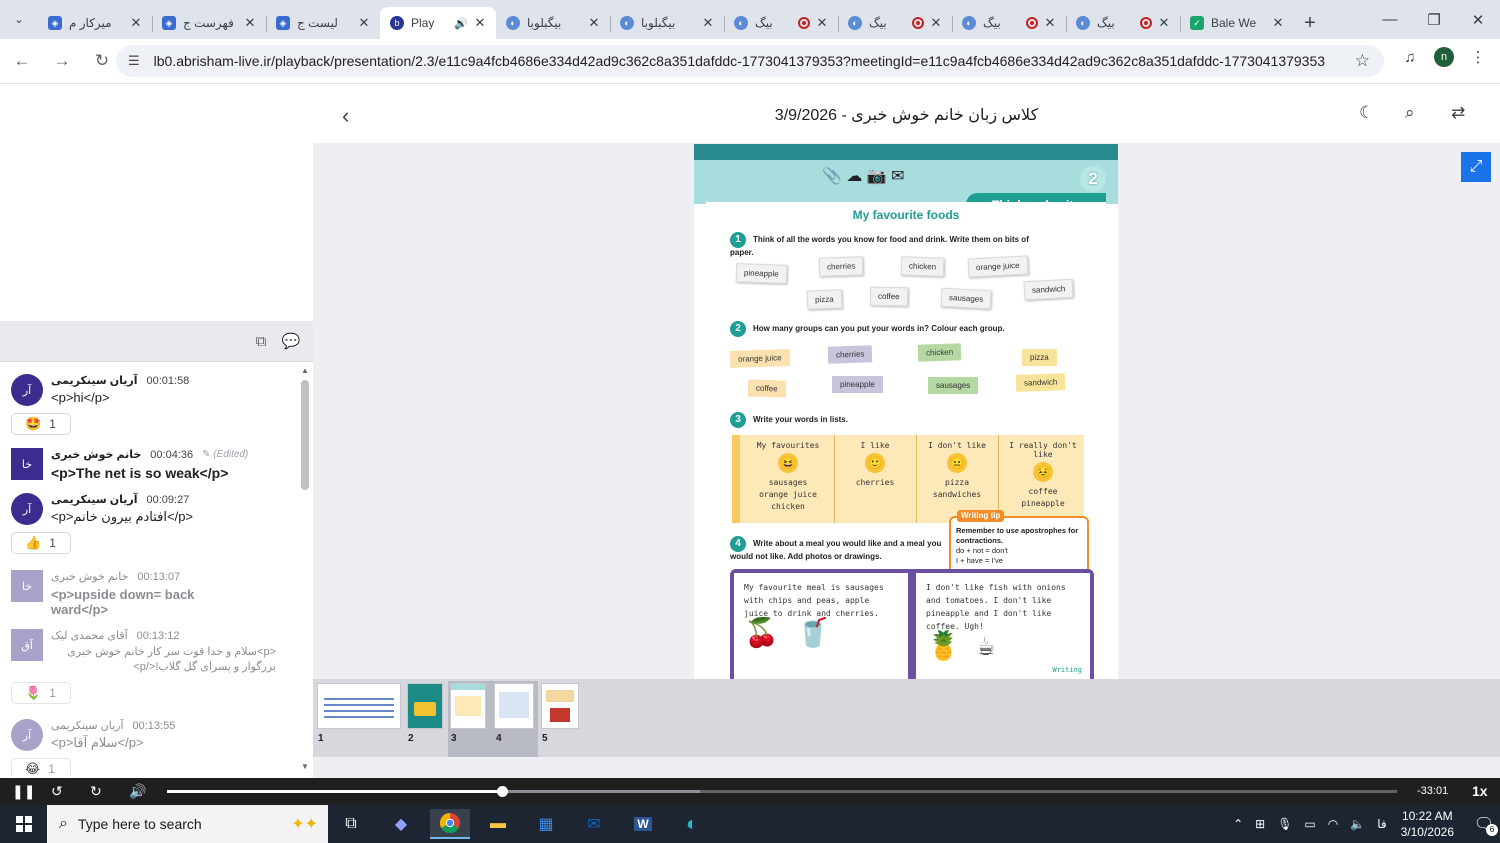 The image size is (1500, 843). I want to click on chrome-icon, so click(450, 824).